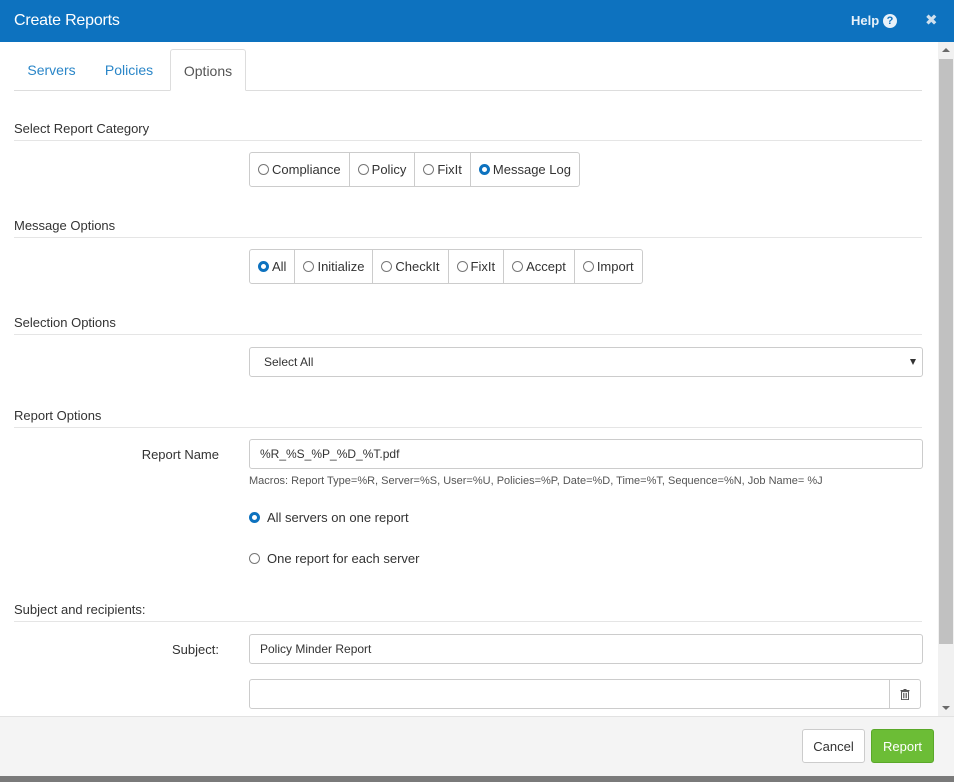  What do you see at coordinates (468, 131) in the screenshot?
I see `report-category-title: Select Report Category` at bounding box center [468, 131].